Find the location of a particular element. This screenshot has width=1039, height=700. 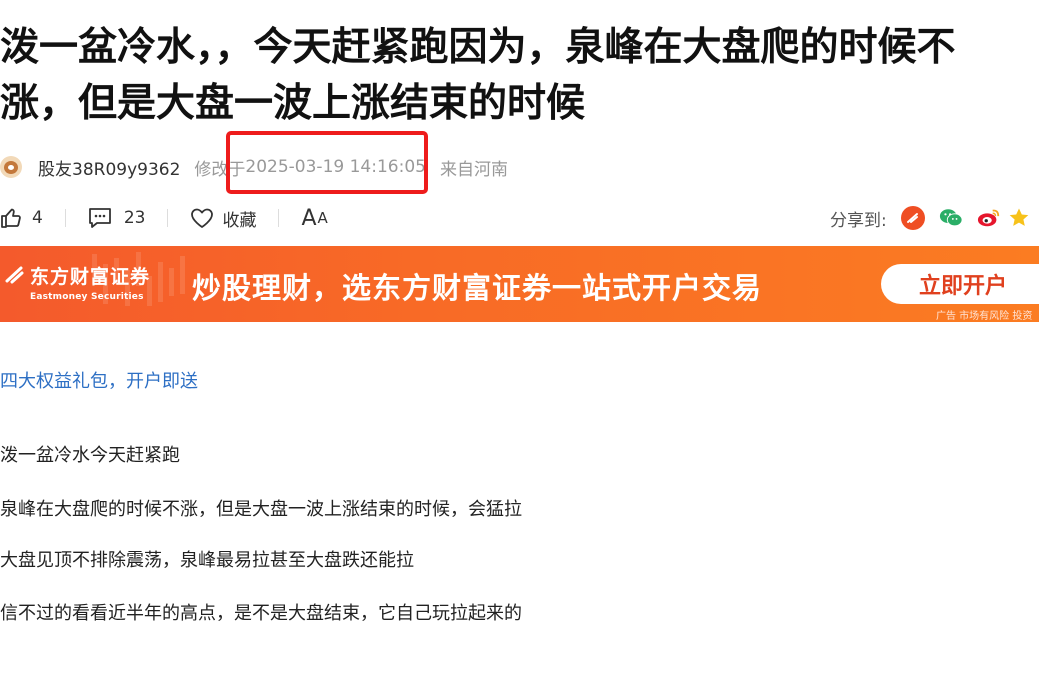

eastmoney-logo-icon is located at coordinates (15, 277).